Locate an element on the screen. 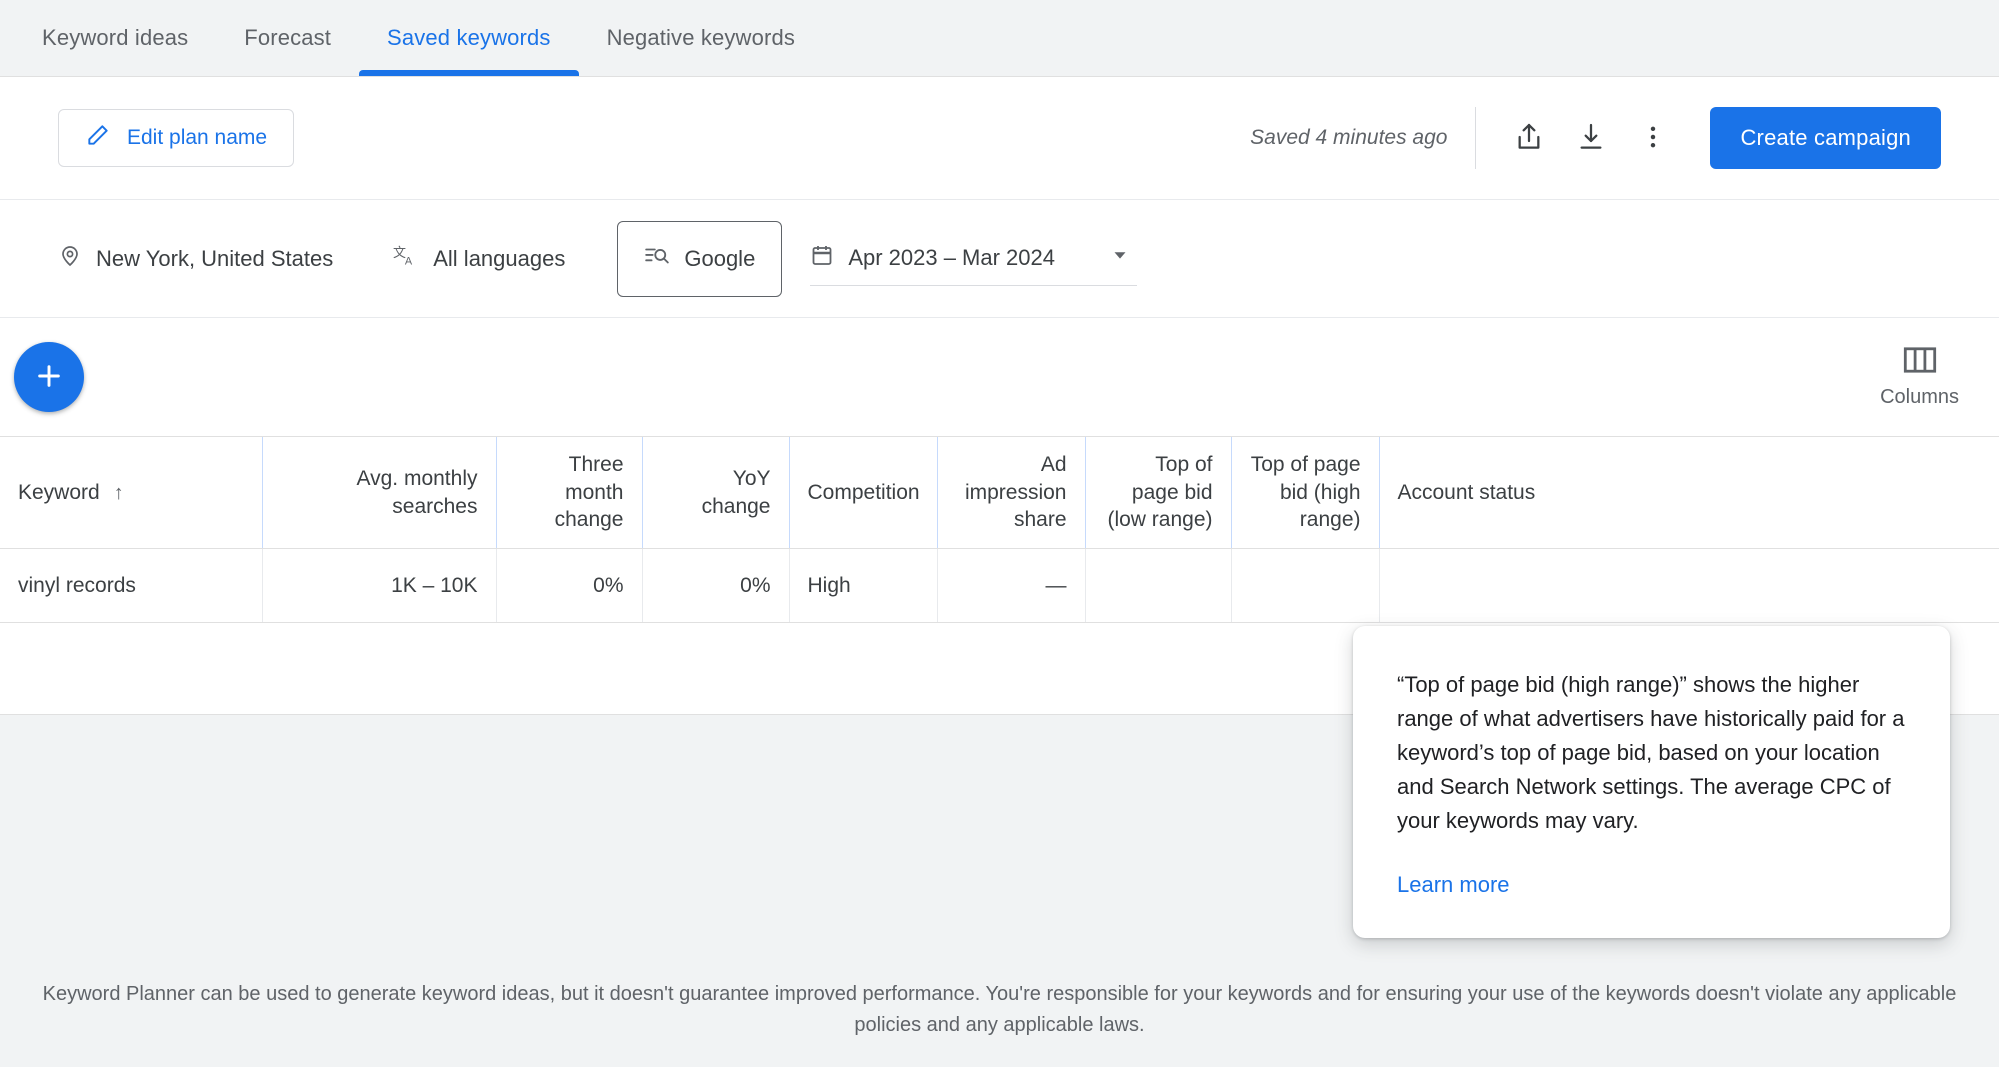 The width and height of the screenshot is (1999, 1067). column-header-account-status: Account status is located at coordinates (1688, 492).